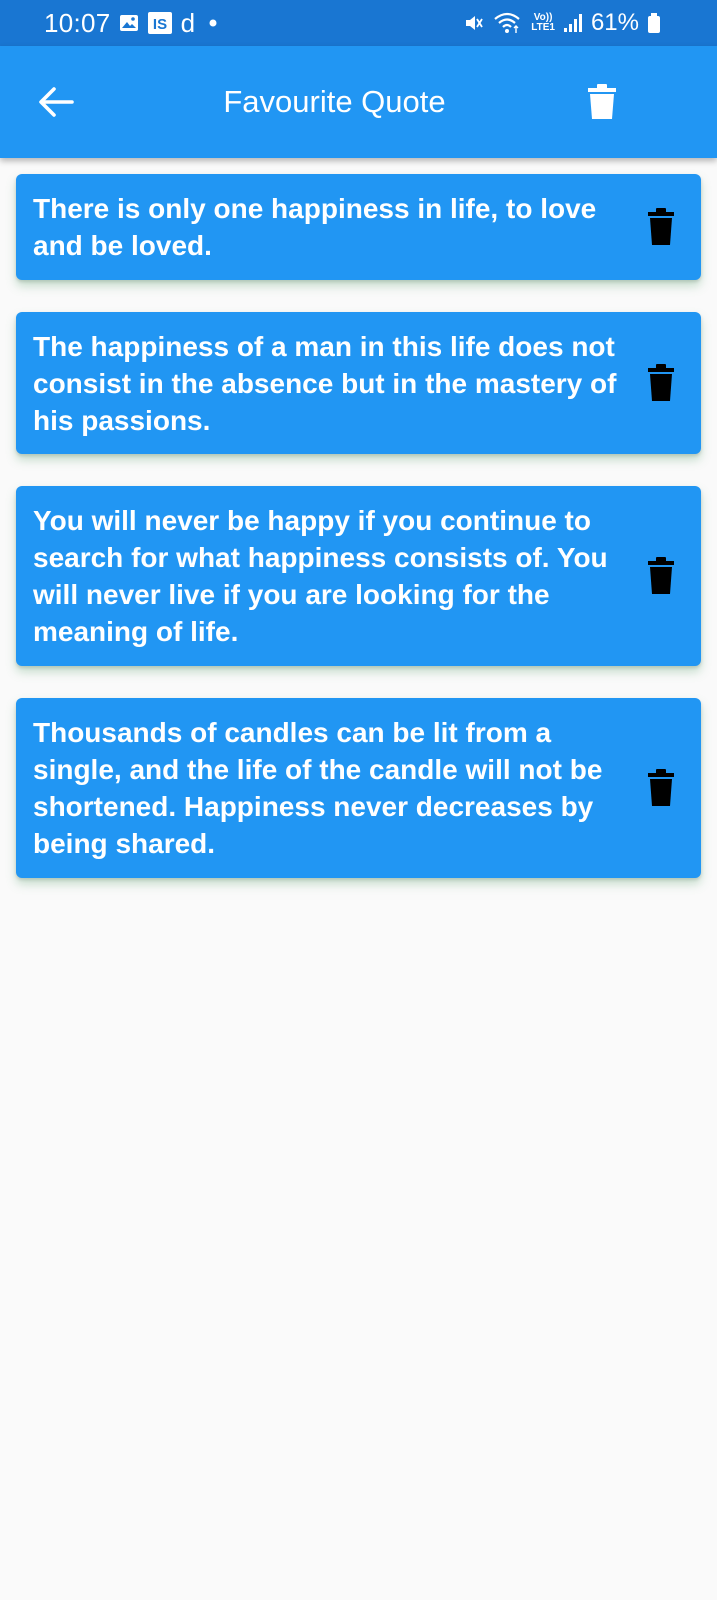 This screenshot has width=717, height=1600. Describe the element at coordinates (358, 23) in the screenshot. I see `status-bar: 10:07 IS d Vo)) LTE1 61%` at that location.